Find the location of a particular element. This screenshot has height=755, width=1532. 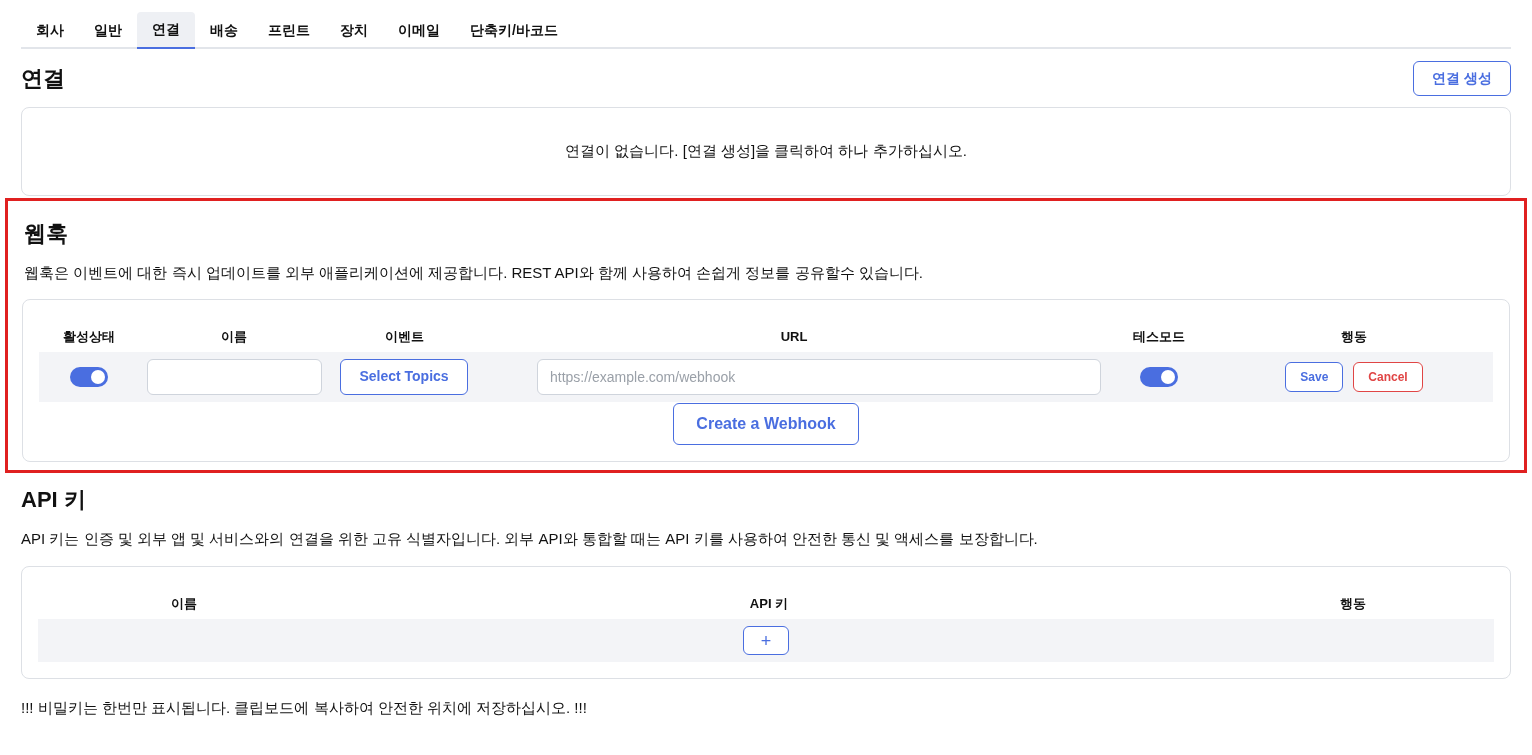

section-description: 웹훅은 이벤트에 대한 즉시 업데이트를 외부 애플리케이션에 제공합니다. REST API와 함께 사용하여 손쉽게 정보를 공유할수 있습니다. is located at coordinates (473, 273).